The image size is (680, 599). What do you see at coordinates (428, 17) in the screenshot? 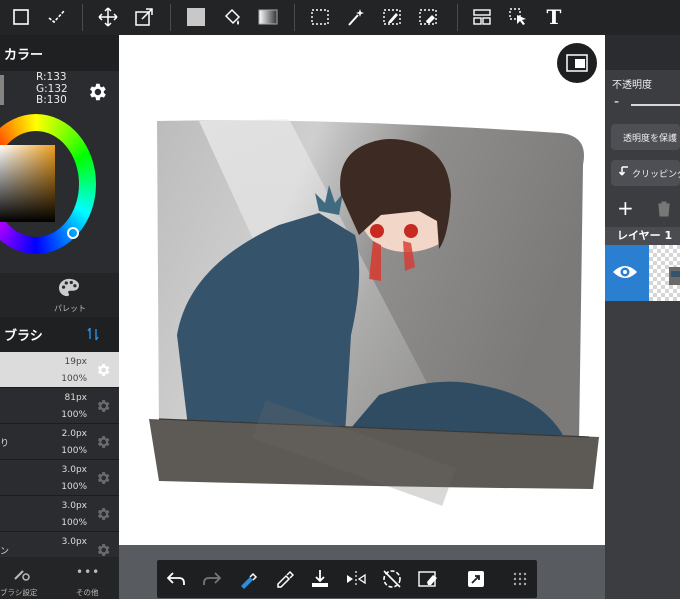
I see `selection-eraser-icon` at bounding box center [428, 17].